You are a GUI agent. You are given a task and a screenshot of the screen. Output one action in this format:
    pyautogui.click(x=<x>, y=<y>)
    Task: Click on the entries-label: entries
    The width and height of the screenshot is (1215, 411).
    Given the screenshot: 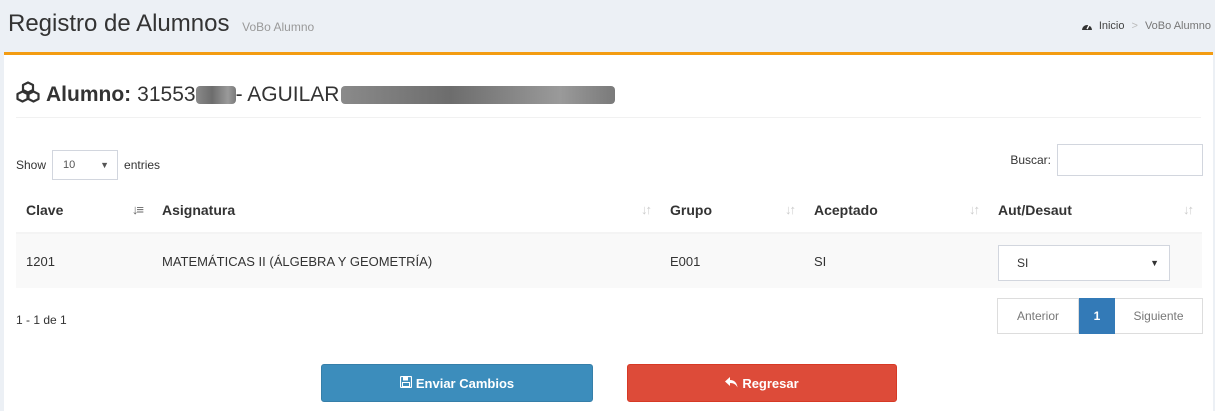 What is the action you would take?
    pyautogui.click(x=142, y=165)
    